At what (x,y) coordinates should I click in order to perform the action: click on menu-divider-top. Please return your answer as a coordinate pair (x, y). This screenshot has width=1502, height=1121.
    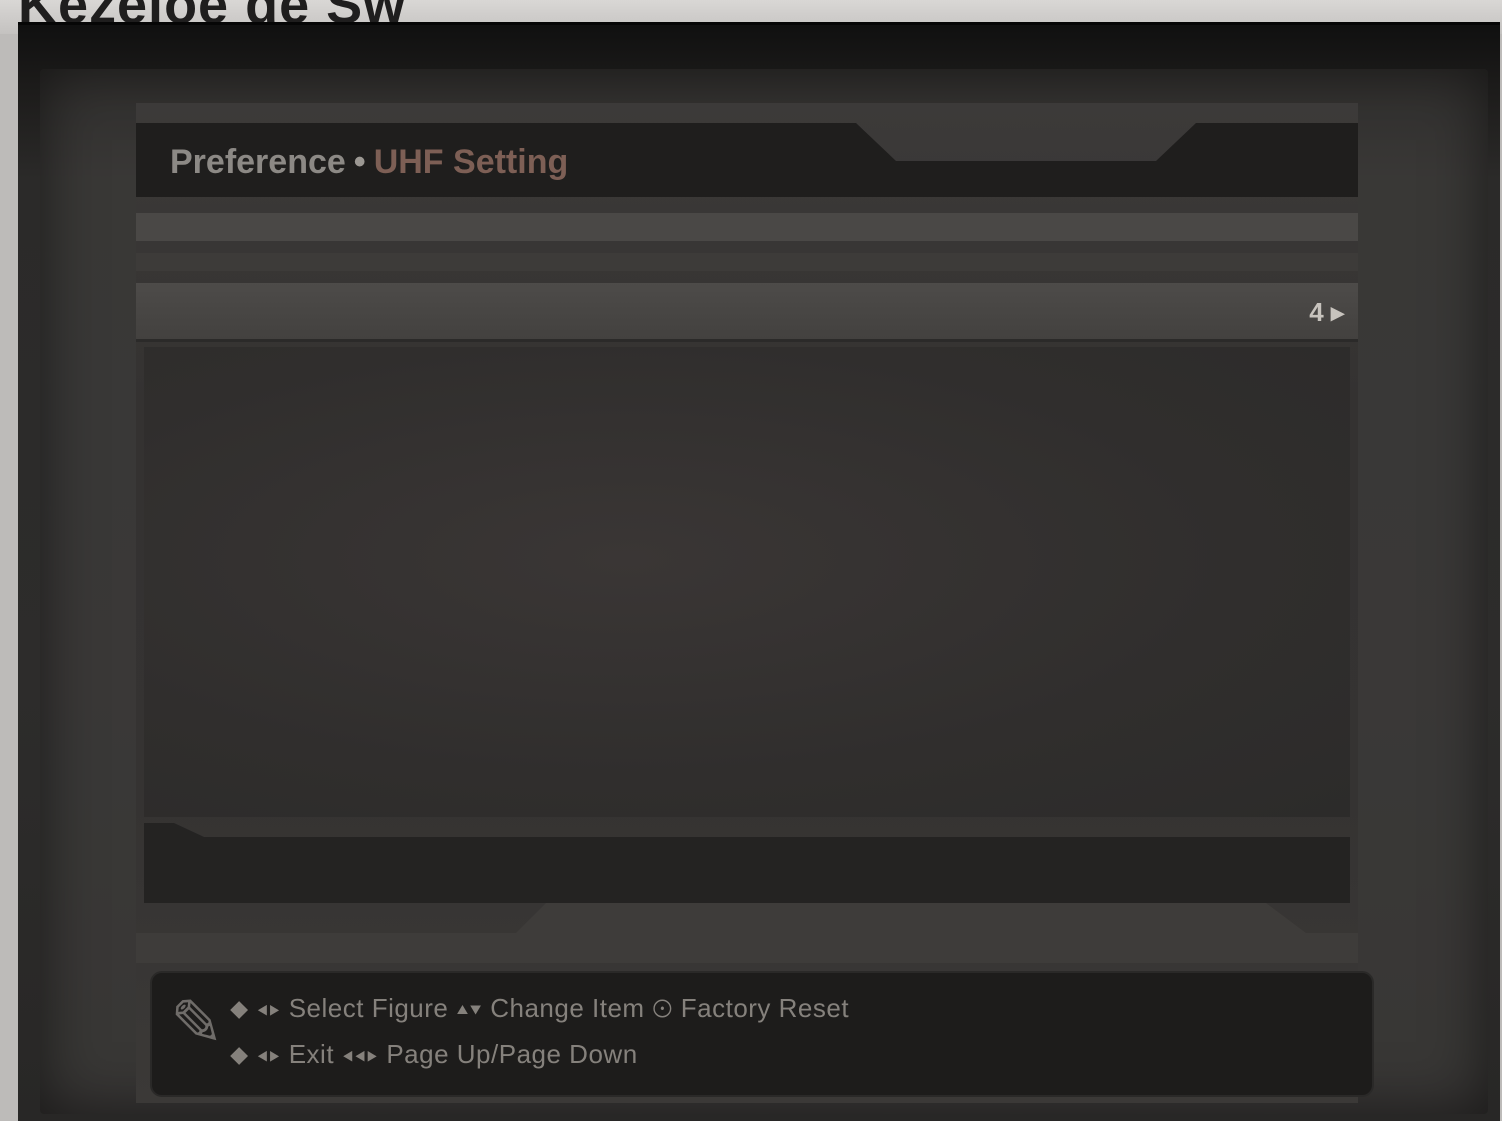
    Looking at the image, I should click on (747, 227).